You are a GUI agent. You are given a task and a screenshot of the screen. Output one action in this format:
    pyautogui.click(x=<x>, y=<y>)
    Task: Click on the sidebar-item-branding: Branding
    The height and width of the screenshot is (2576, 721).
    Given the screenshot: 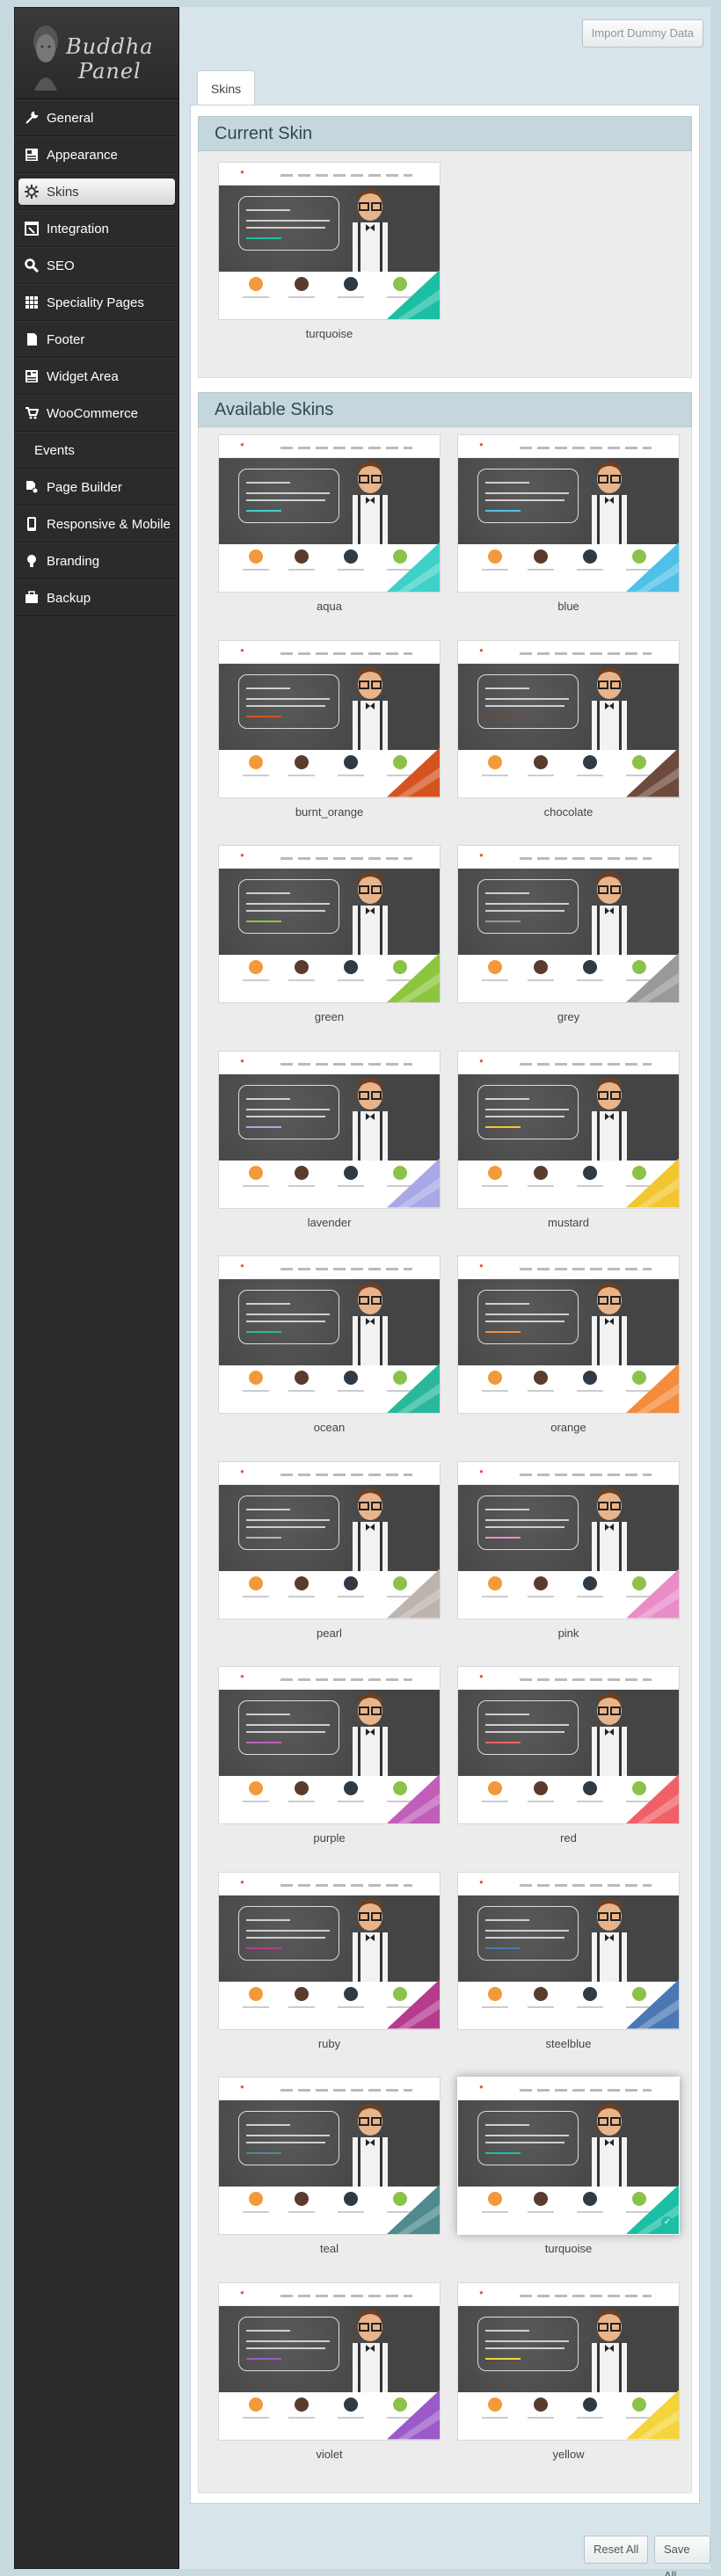 What is the action you would take?
    pyautogui.click(x=96, y=560)
    